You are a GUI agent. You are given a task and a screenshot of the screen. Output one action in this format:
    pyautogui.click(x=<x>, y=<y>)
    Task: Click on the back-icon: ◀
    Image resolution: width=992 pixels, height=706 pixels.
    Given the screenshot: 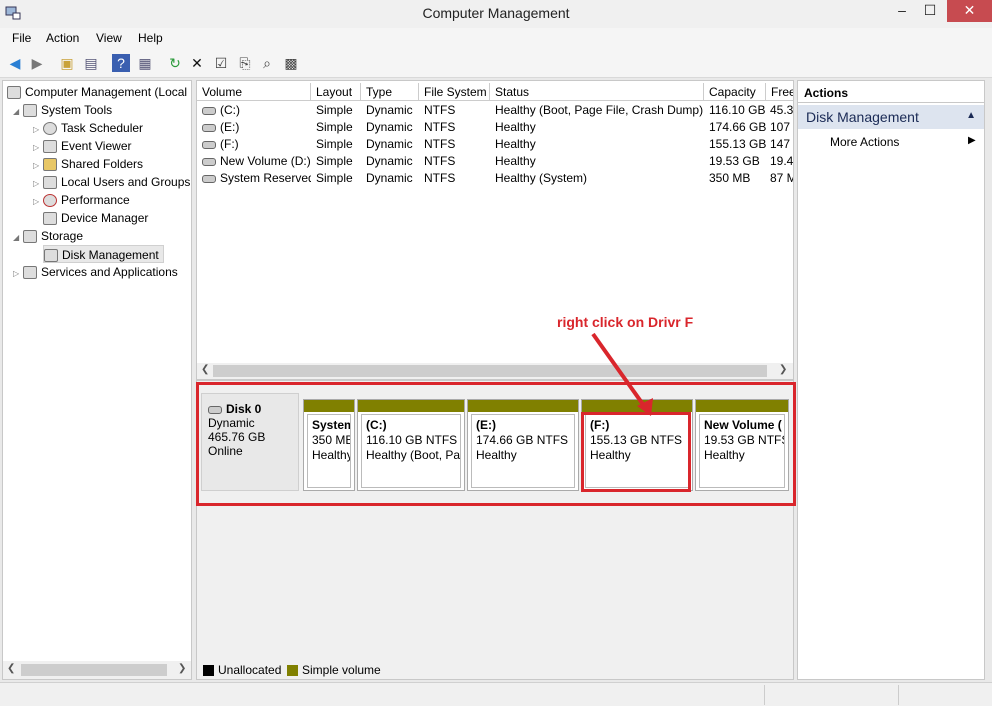 What is the action you would take?
    pyautogui.click(x=15, y=63)
    